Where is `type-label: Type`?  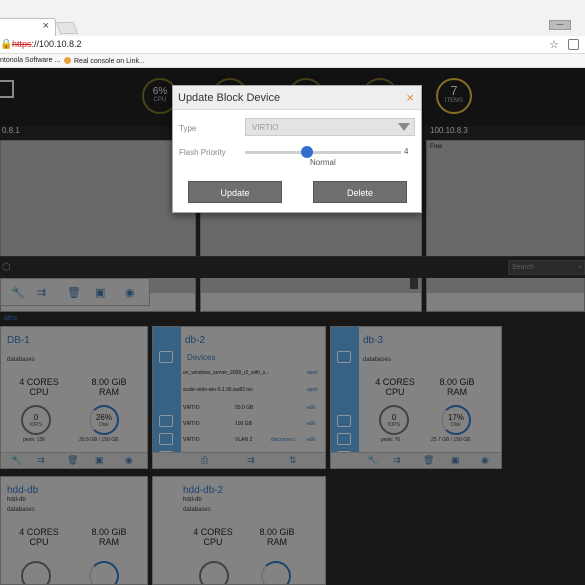
type-label: Type is located at coordinates (188, 128).